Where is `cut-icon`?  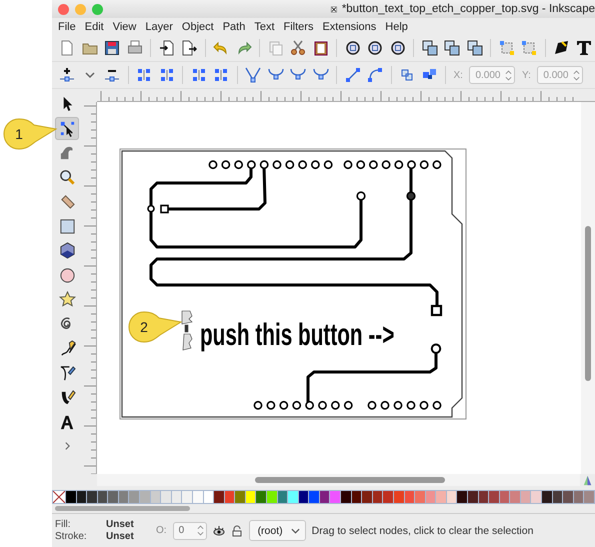
cut-icon is located at coordinates (298, 48).